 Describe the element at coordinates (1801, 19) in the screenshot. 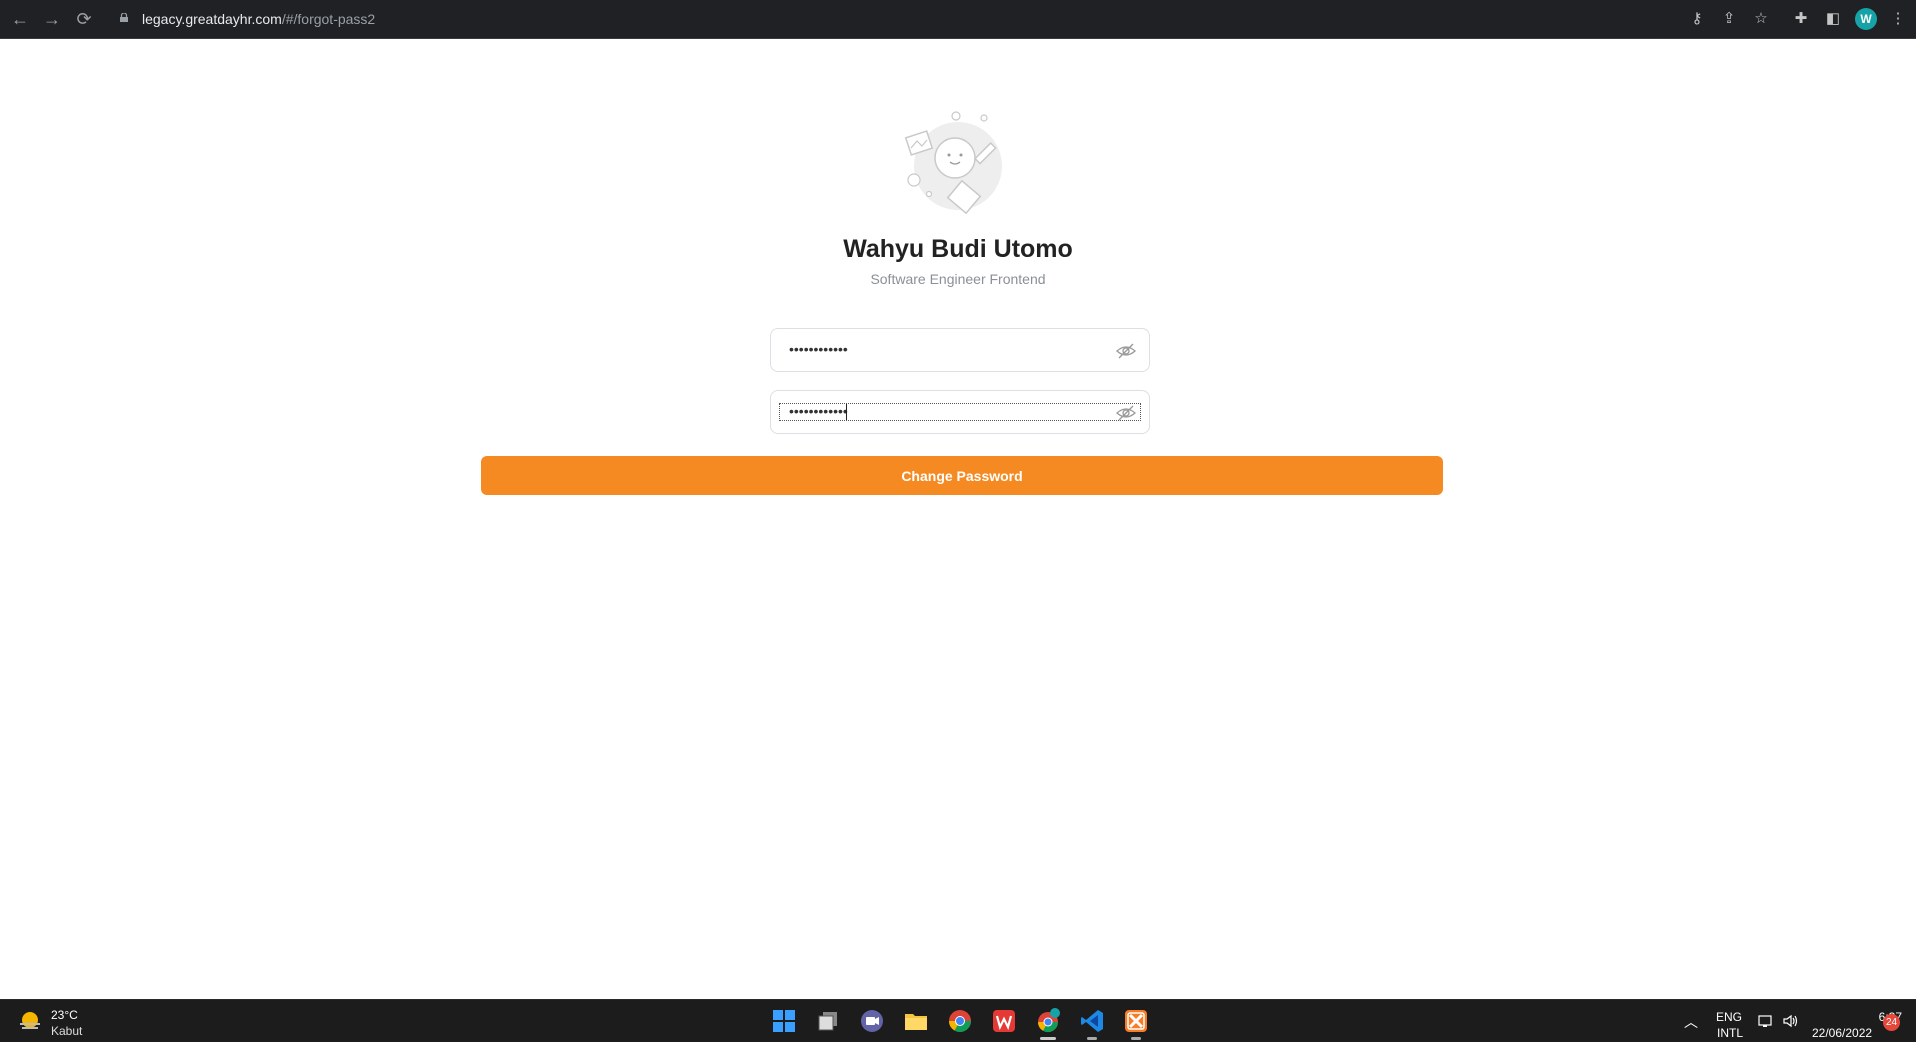

I see `extensions-icon: ✚` at that location.